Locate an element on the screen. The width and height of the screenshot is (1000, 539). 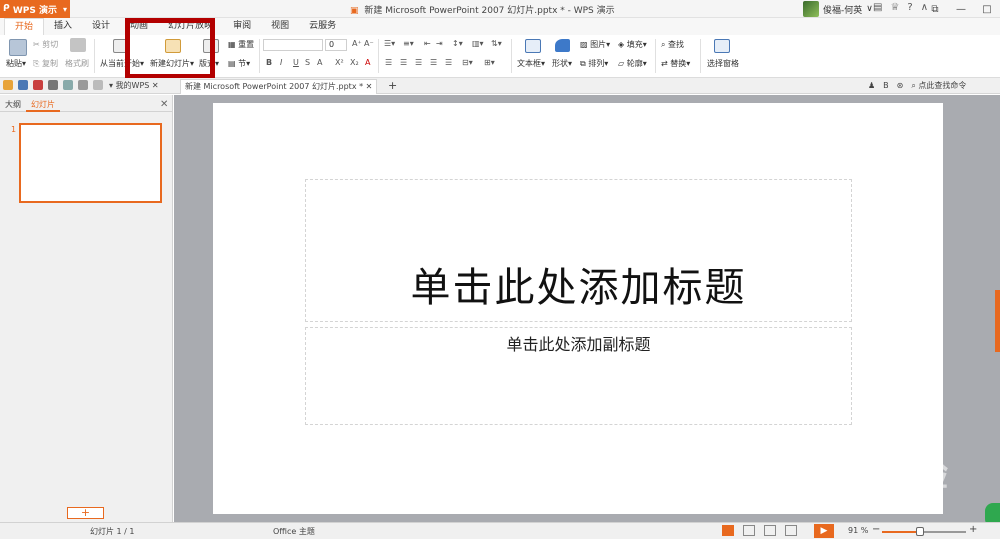
grow-font-icon: A⁺ is located at coordinates (357, 43).